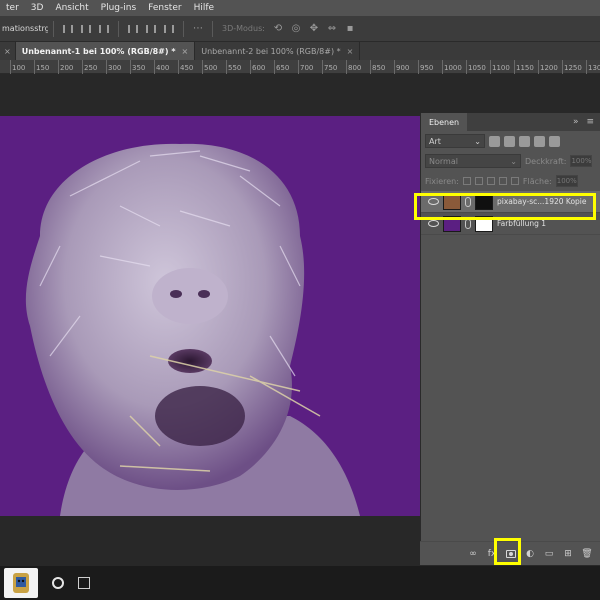  What do you see at coordinates (452, 67) in the screenshot?
I see `ruler-tick: 1000` at bounding box center [452, 67].